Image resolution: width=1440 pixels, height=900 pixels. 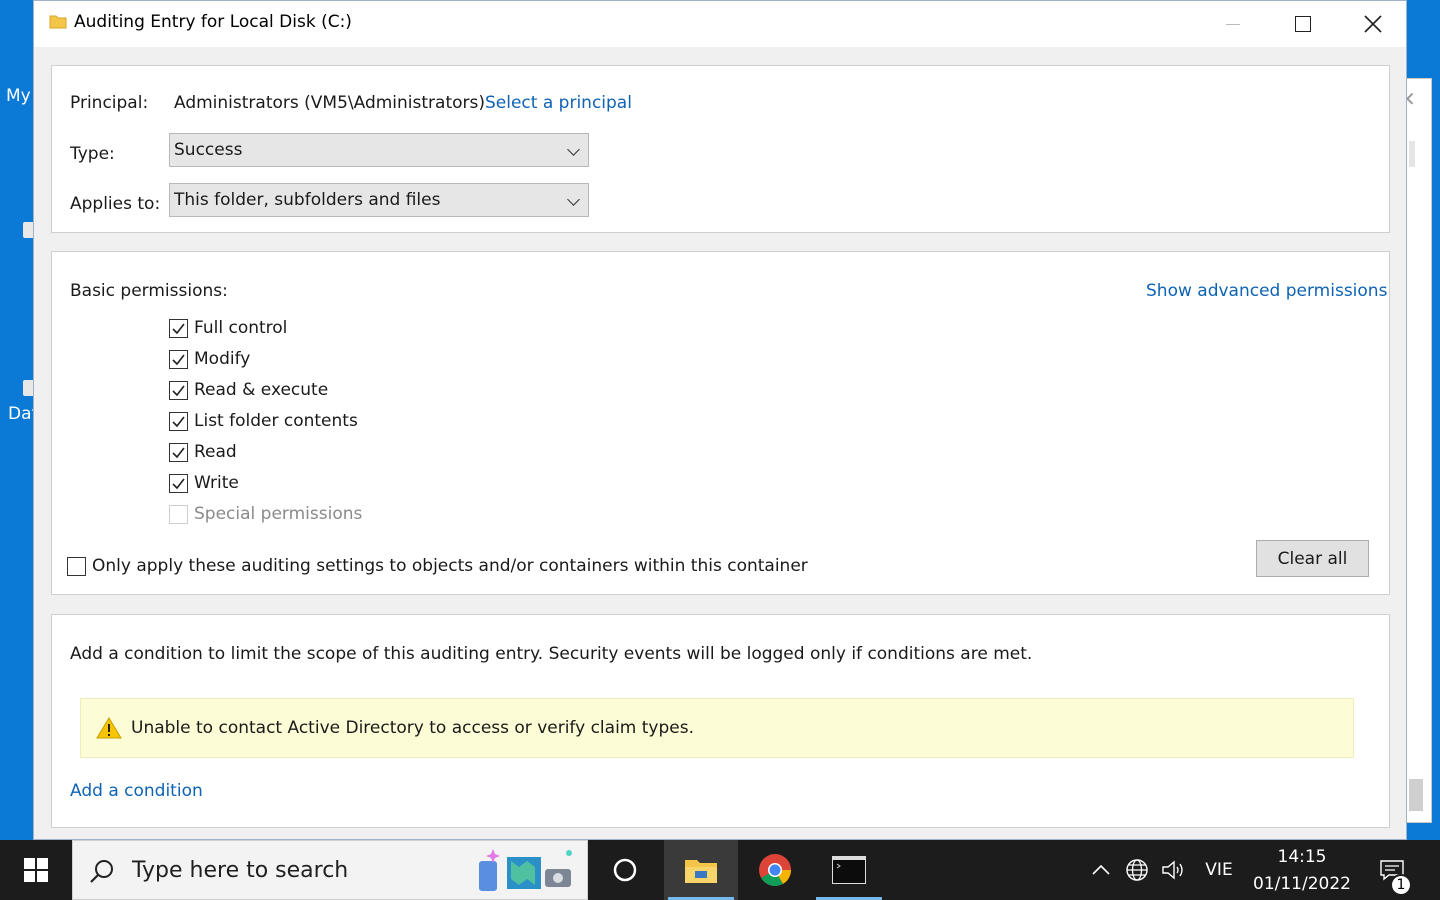 I want to click on permission-label: Read, so click(x=215, y=452).